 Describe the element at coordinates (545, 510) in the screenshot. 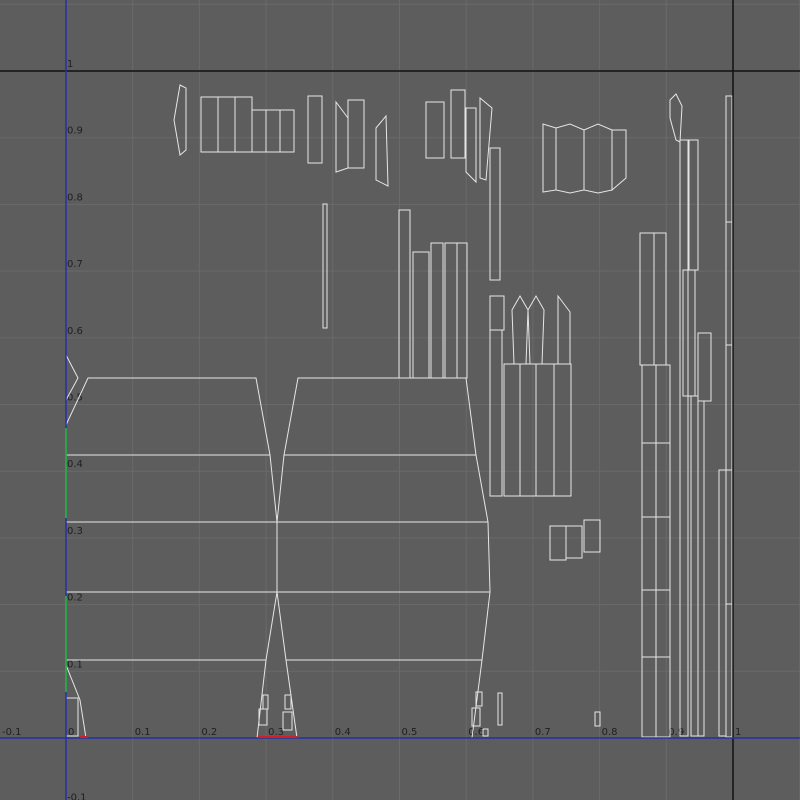

I see `uv-shell-group-middle` at that location.